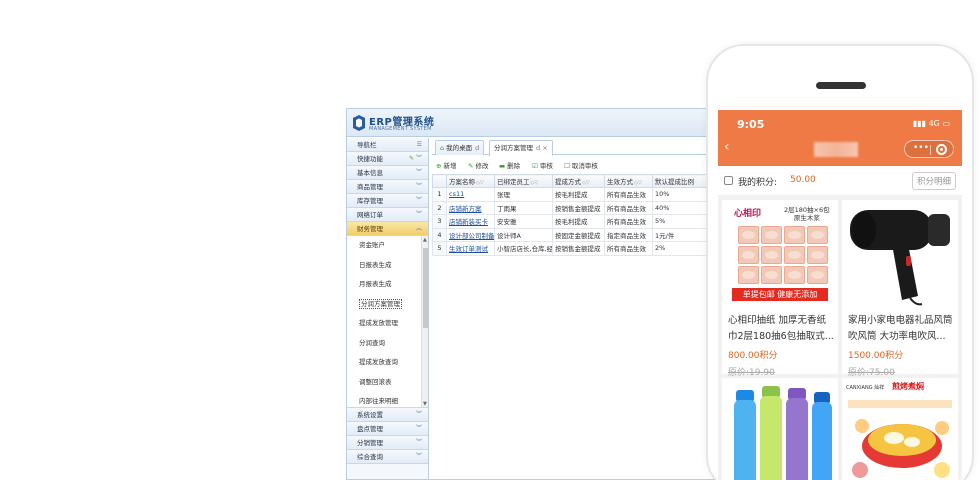 This screenshot has height=480, width=979. Describe the element at coordinates (372, 342) in the screenshot. I see `item-label: 分润查询` at that location.